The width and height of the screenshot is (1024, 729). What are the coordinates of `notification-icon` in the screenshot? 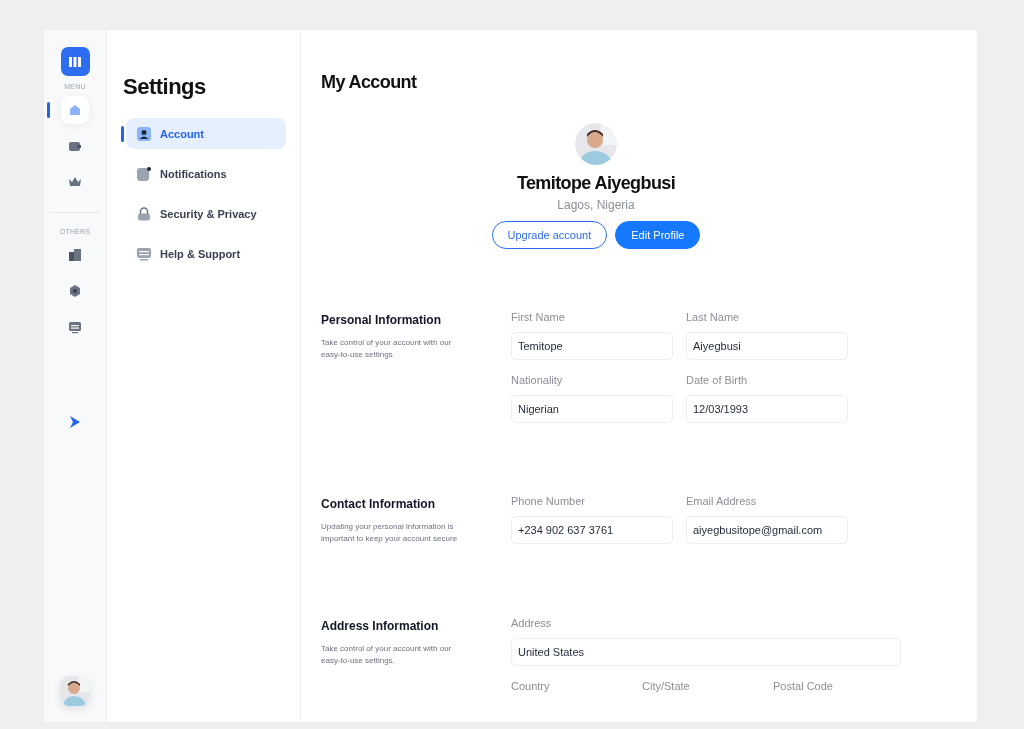 It's located at (144, 173).